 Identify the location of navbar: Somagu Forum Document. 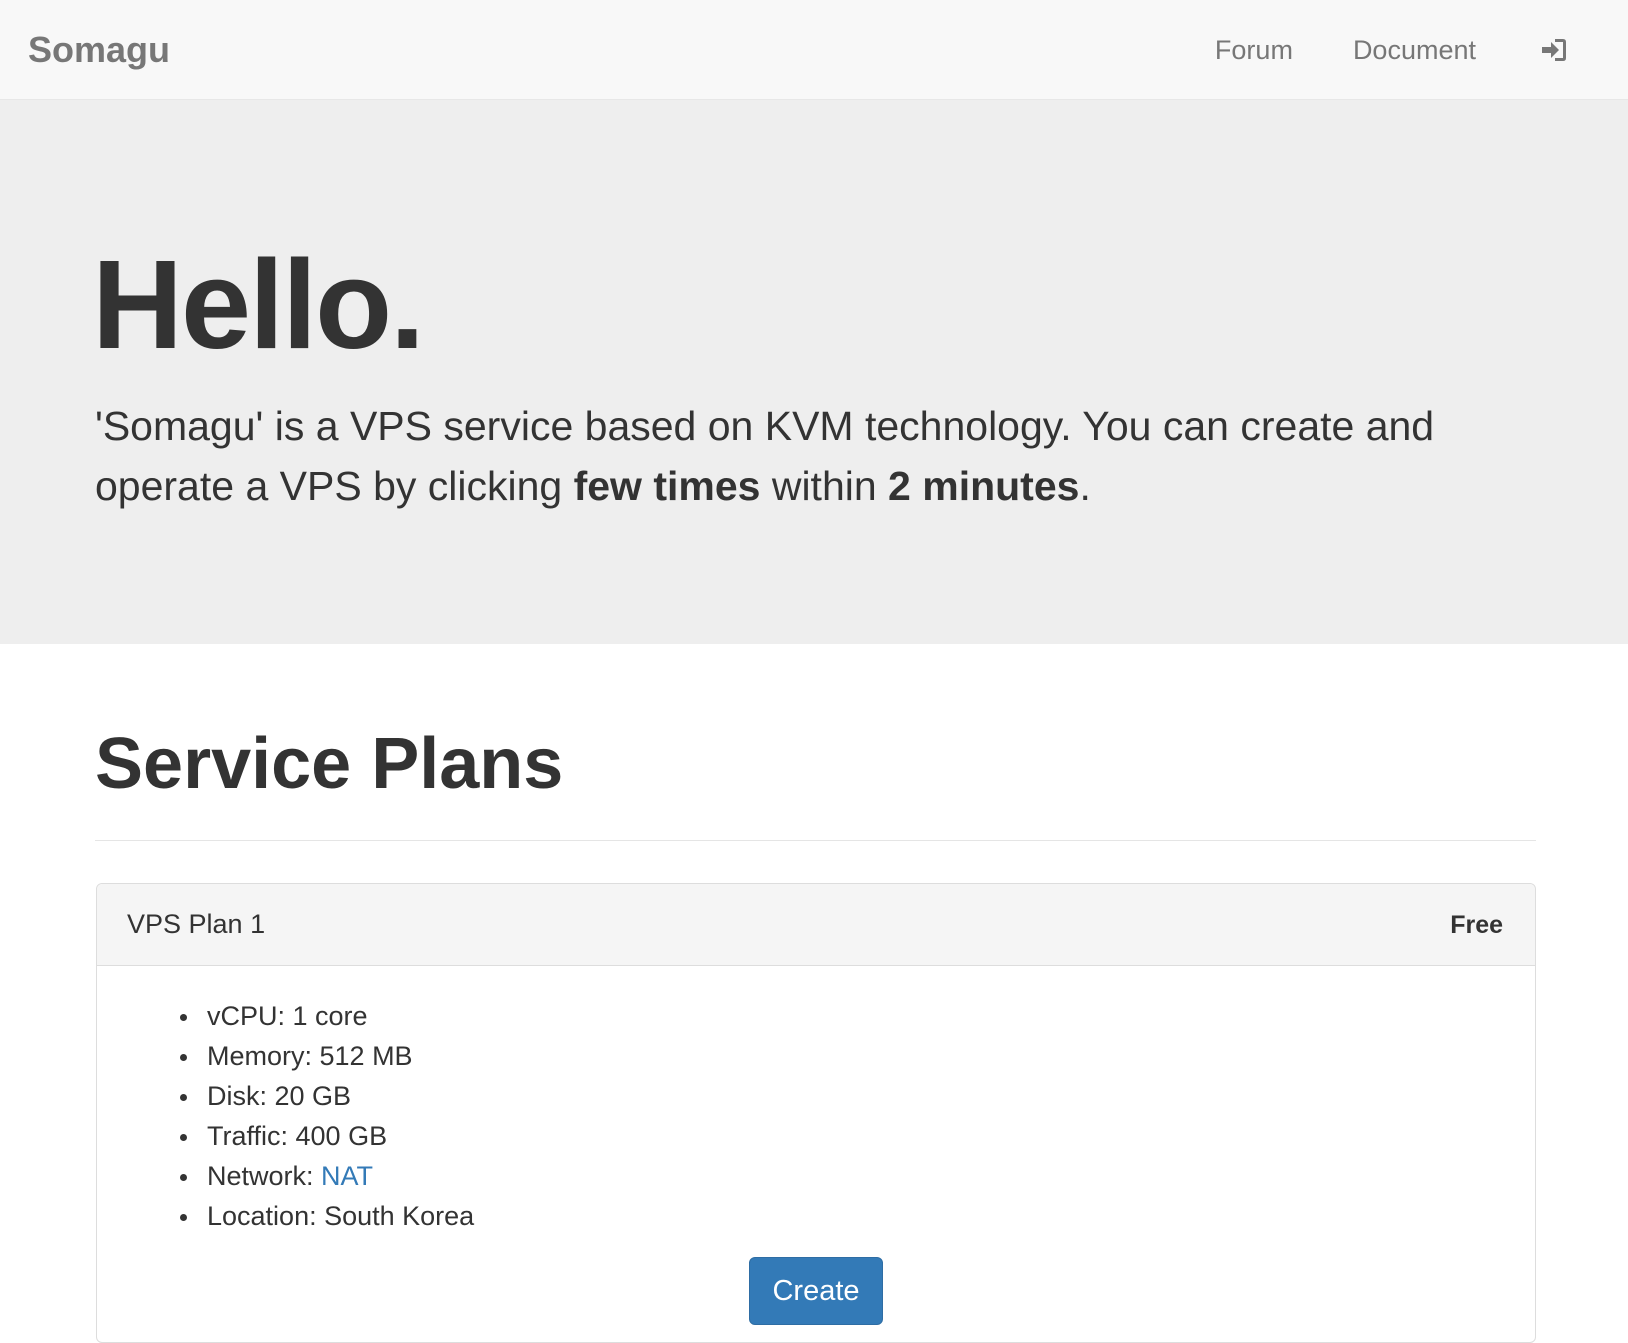
(814, 50).